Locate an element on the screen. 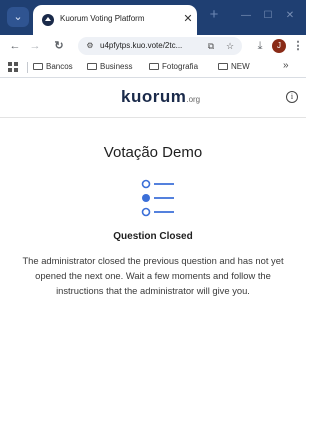 This screenshot has width=320, height=443. maximize-icon: ☐ is located at coordinates (268, 16).